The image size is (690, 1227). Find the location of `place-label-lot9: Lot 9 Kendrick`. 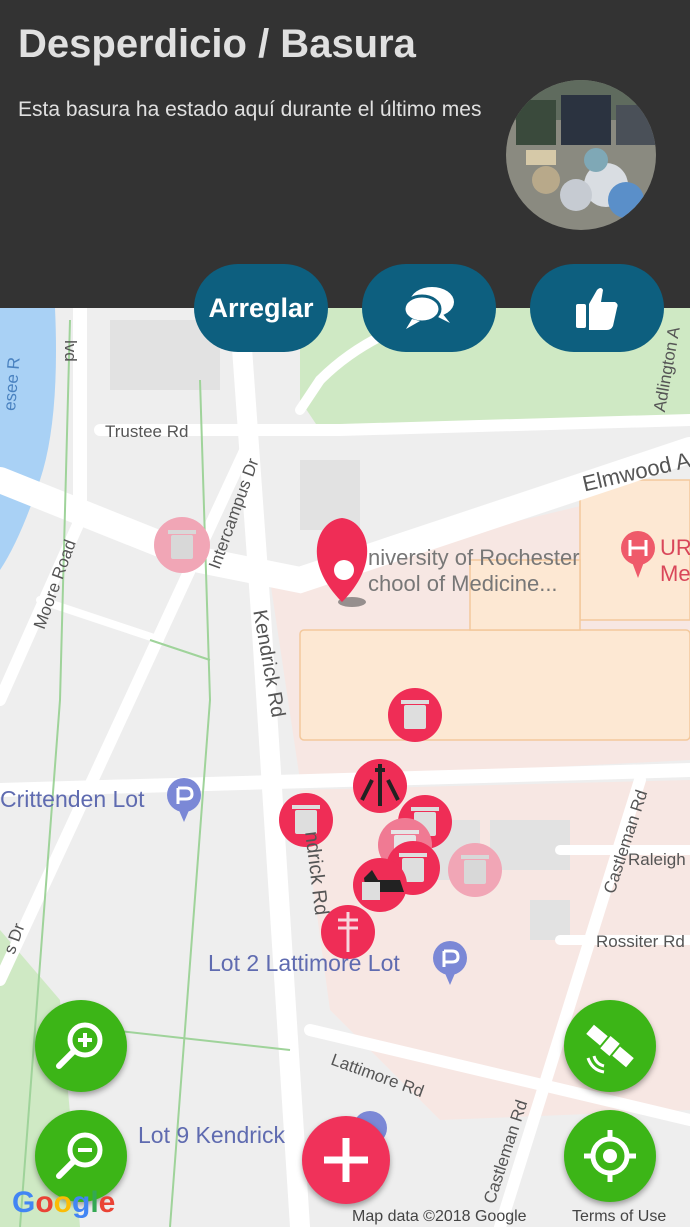

place-label-lot9: Lot 9 Kendrick is located at coordinates (212, 1135).